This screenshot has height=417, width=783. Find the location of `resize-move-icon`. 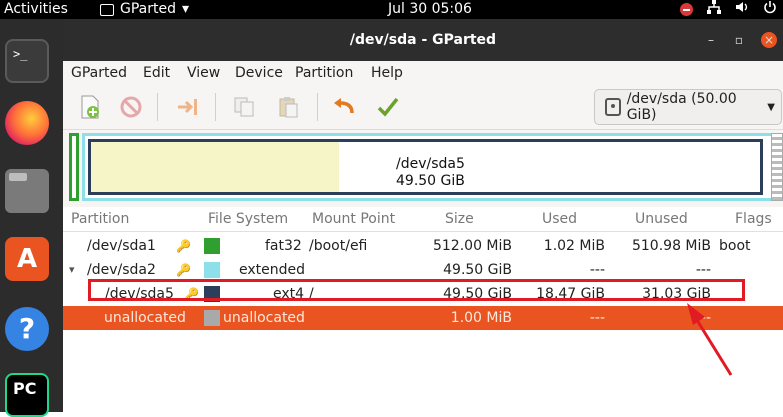

resize-move-icon is located at coordinates (188, 107).